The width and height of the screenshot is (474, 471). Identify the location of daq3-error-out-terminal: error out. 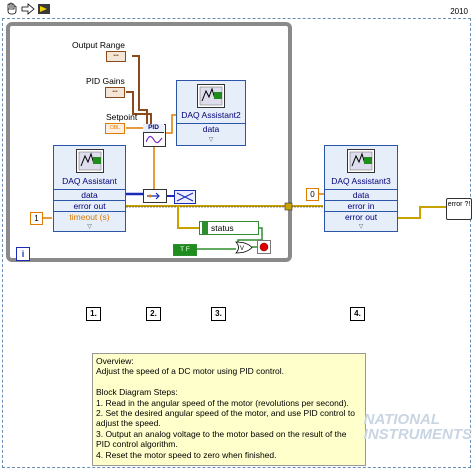
(361, 216).